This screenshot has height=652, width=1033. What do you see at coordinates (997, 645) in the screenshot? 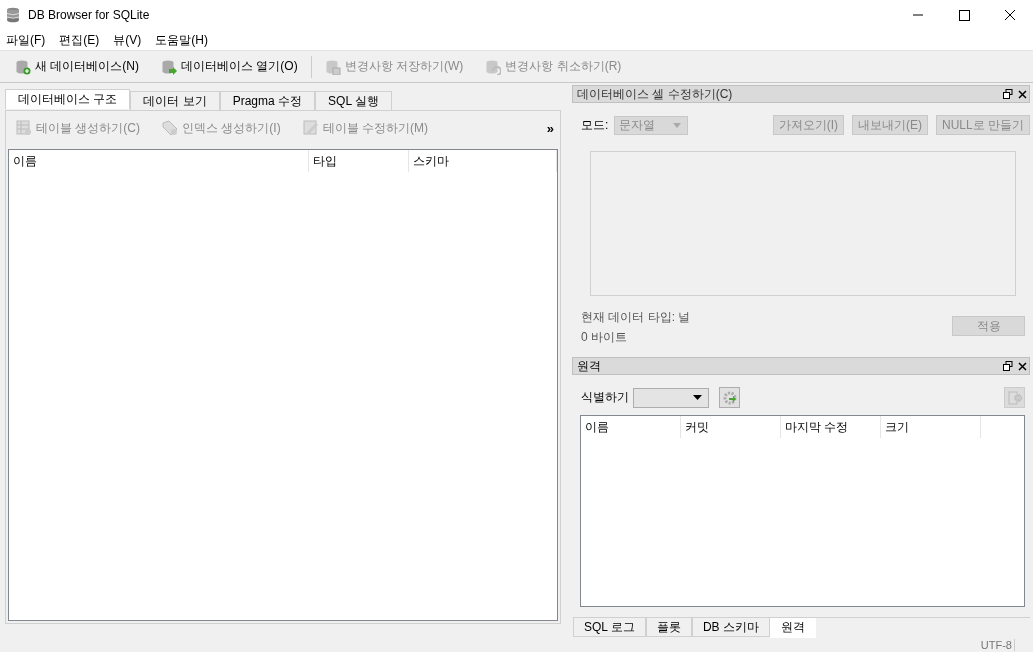
I see `encoding-label: UTF-8` at bounding box center [997, 645].